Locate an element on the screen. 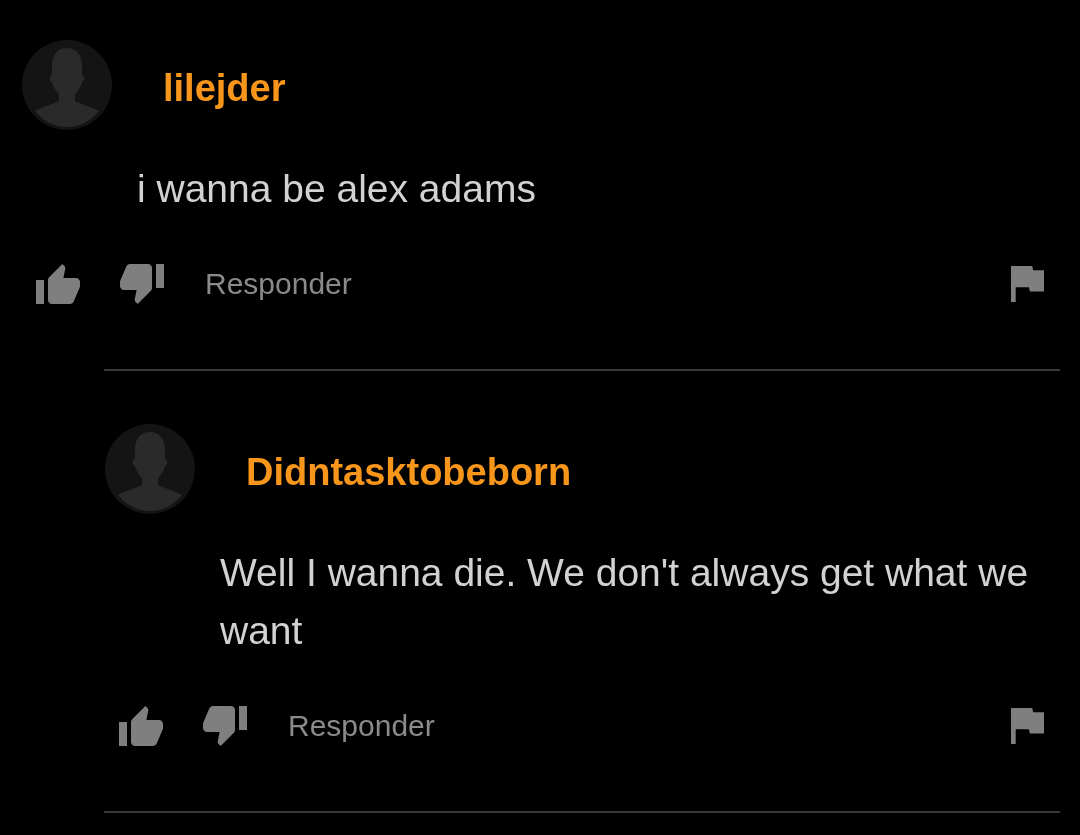  comment-text: Well I wanna die. We don't always get what we want is located at coordinates (625, 602).